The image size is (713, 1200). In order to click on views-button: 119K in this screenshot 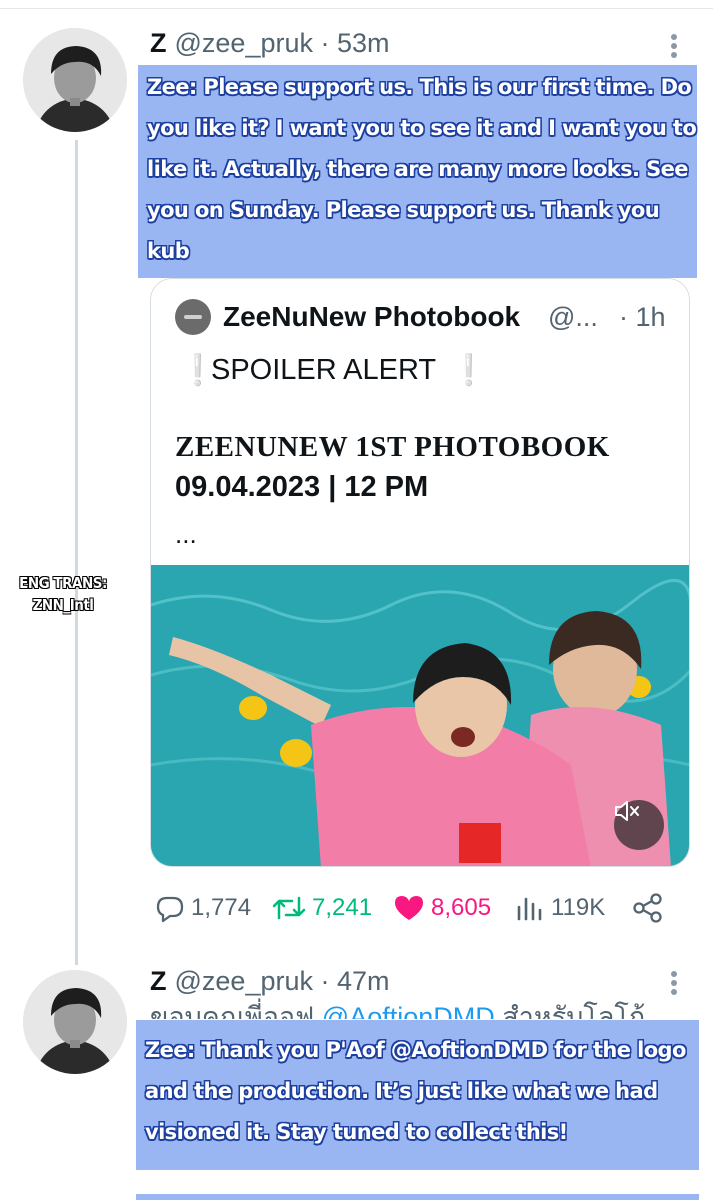, I will do `click(560, 908)`.